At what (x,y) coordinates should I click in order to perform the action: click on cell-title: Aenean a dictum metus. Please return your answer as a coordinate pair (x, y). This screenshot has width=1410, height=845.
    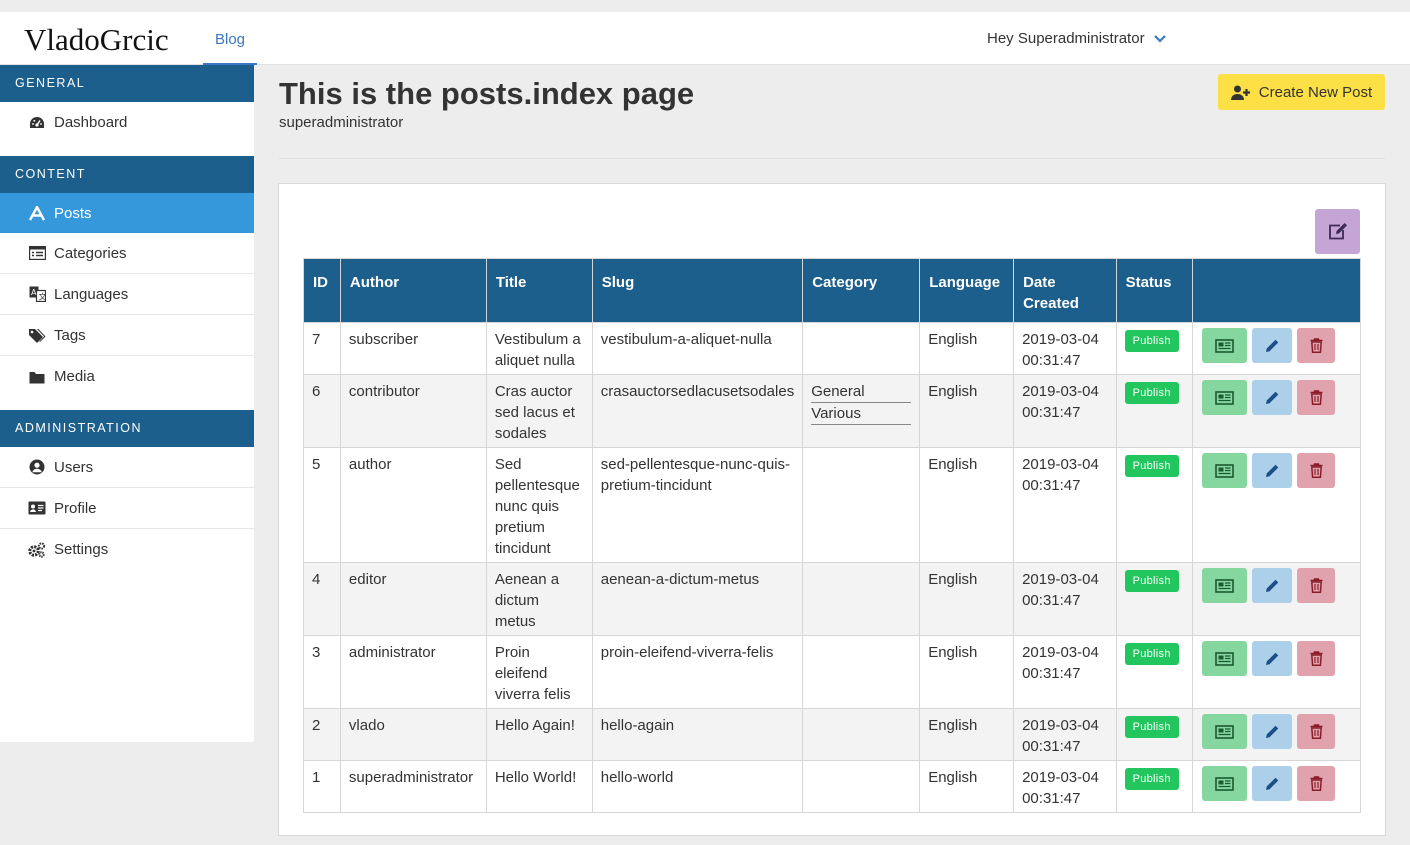
    Looking at the image, I should click on (539, 599).